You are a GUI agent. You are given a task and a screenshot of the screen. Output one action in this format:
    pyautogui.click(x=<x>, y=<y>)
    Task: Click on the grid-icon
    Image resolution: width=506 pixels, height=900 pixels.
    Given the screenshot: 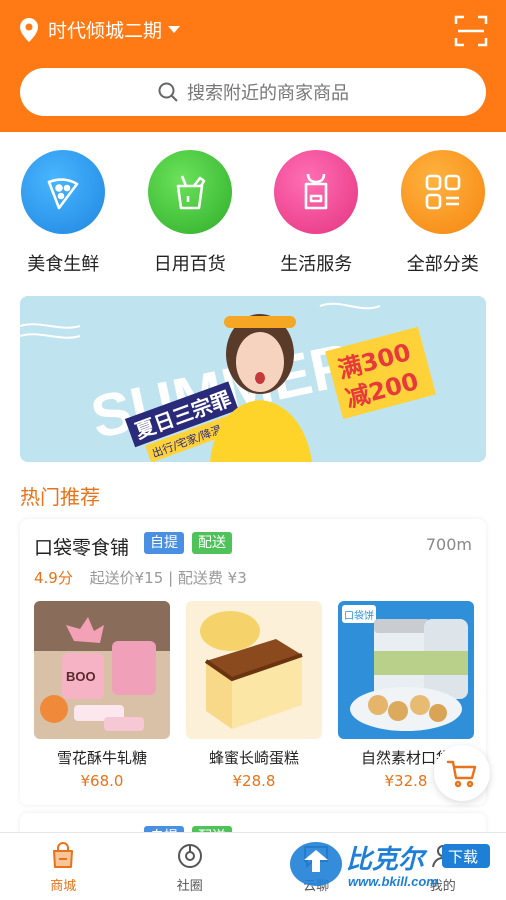 What is the action you would take?
    pyautogui.click(x=442, y=192)
    